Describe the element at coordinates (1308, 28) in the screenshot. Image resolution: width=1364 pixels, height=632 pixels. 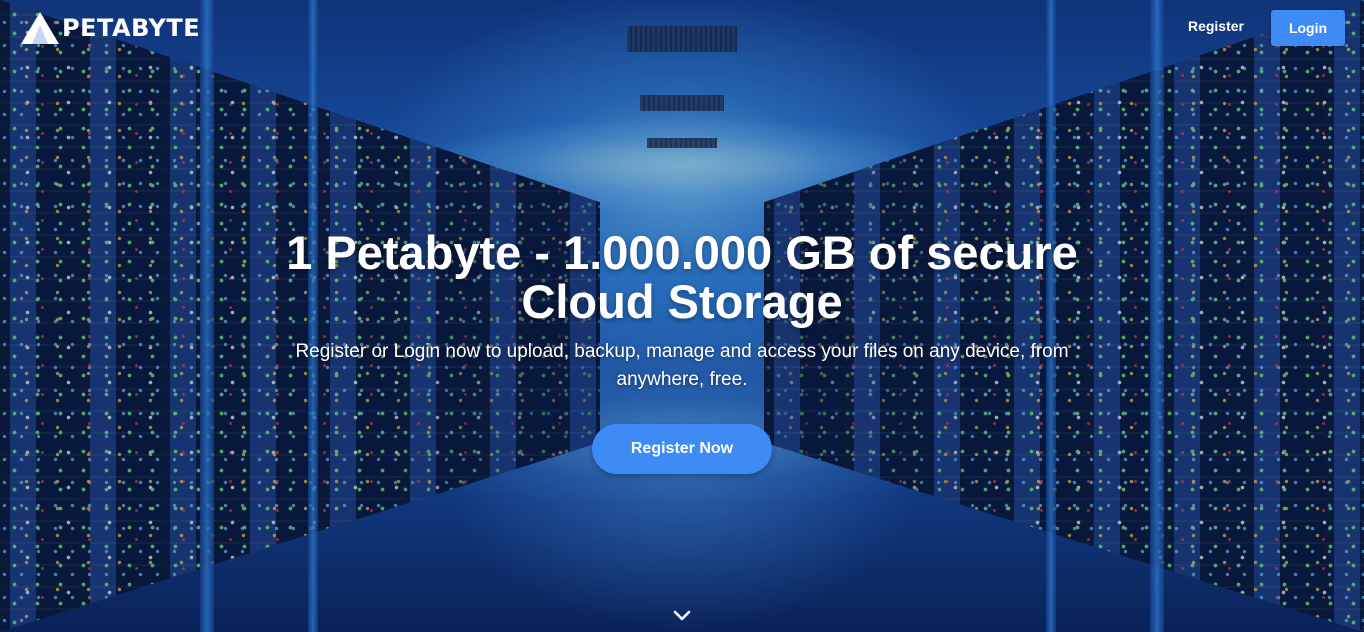
I see `nav-login-button: Login` at that location.